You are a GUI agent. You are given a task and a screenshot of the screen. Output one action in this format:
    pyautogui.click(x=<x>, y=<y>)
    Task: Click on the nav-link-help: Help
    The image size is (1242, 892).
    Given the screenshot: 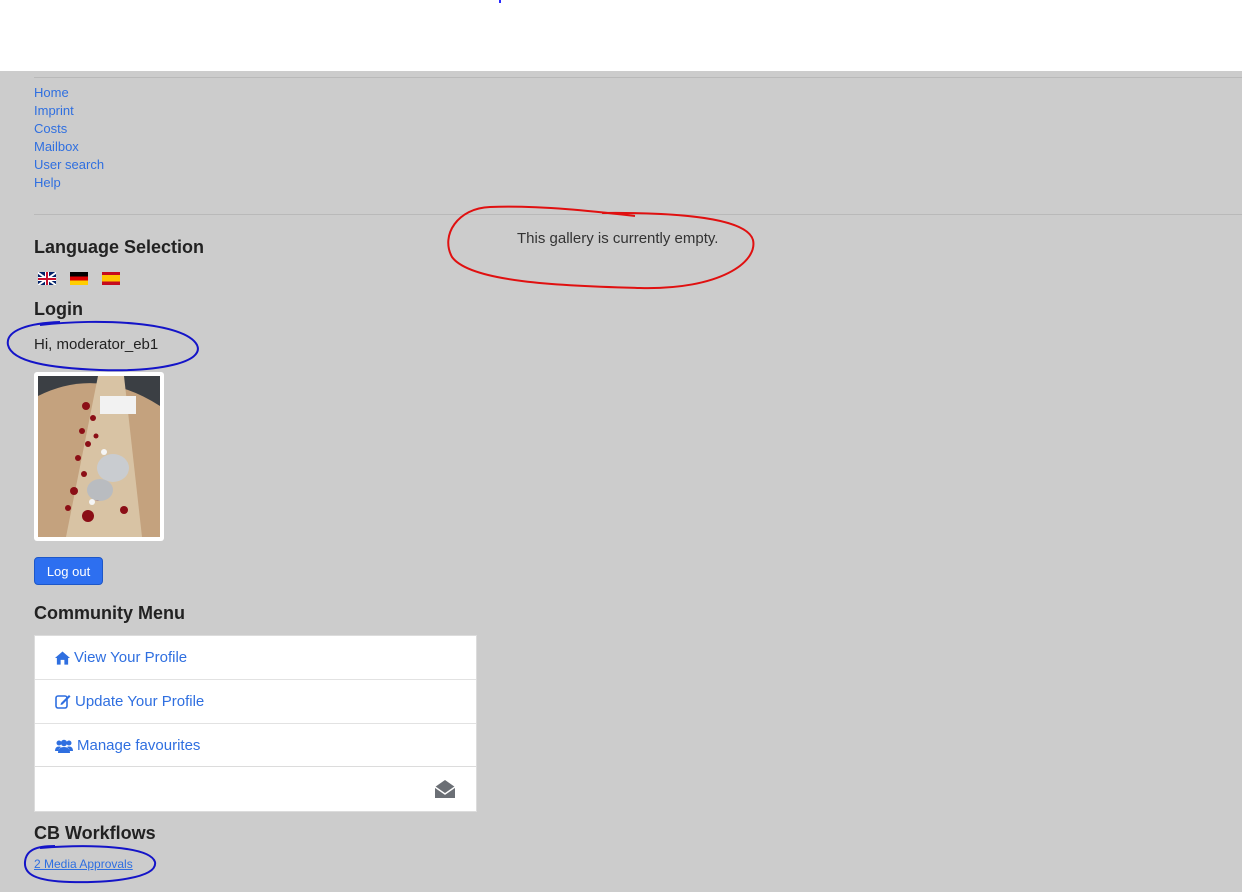 What is the action you would take?
    pyautogui.click(x=47, y=182)
    